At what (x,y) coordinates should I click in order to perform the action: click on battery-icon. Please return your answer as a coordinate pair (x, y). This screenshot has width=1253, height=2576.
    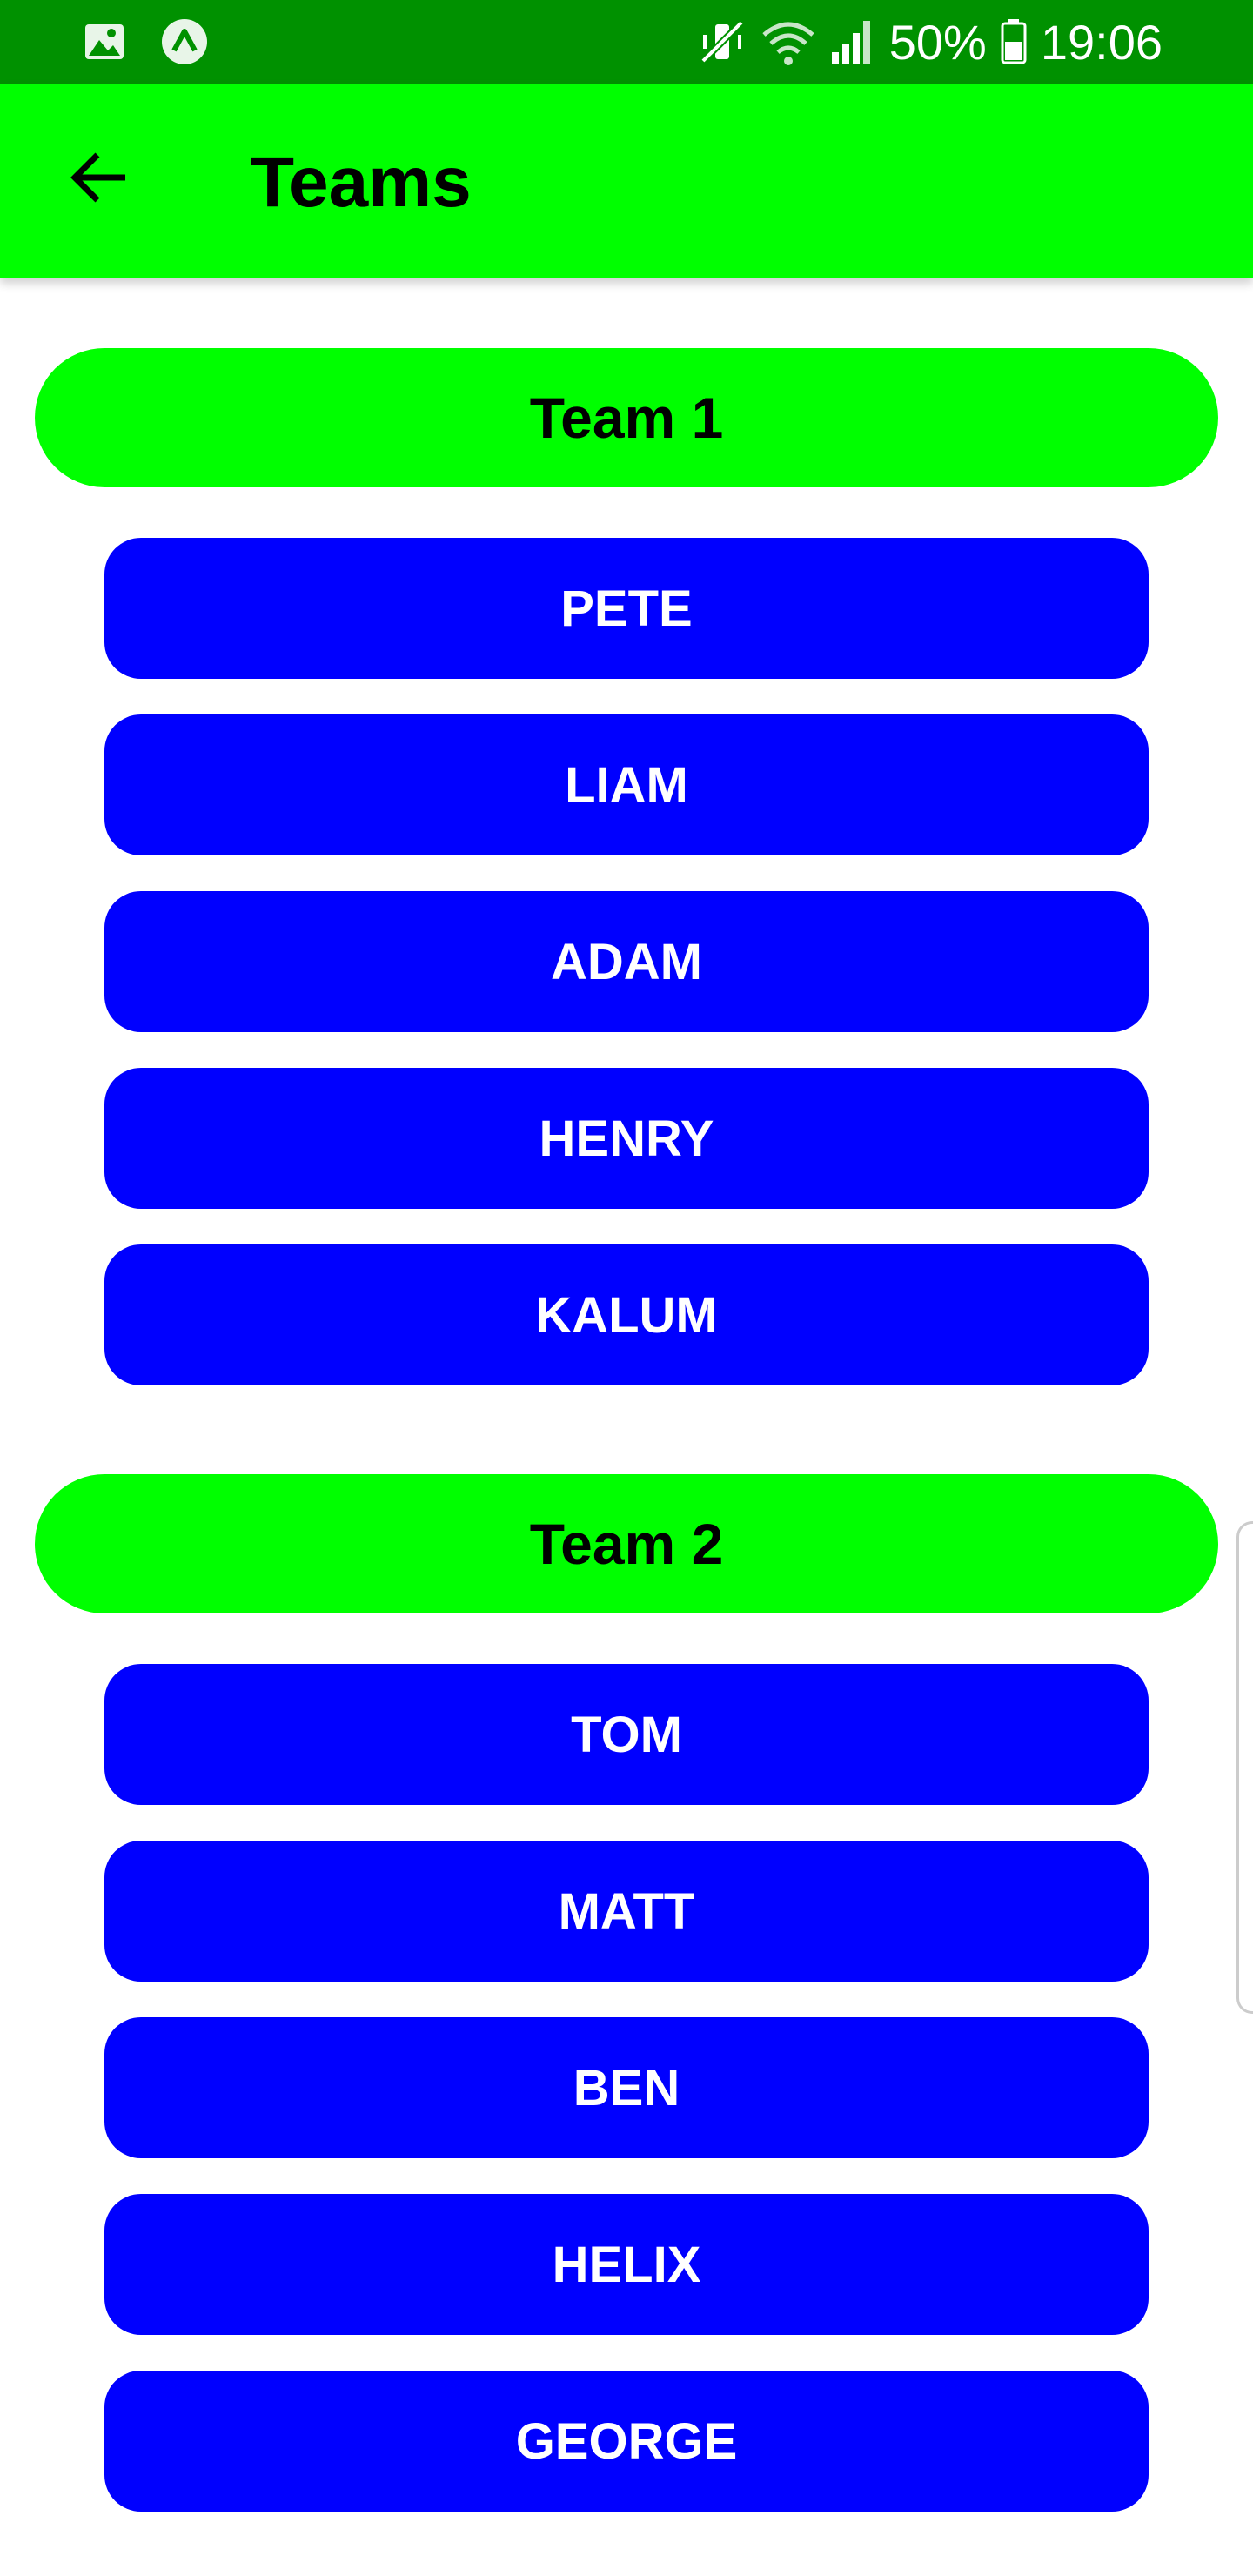
    Looking at the image, I should click on (1014, 41).